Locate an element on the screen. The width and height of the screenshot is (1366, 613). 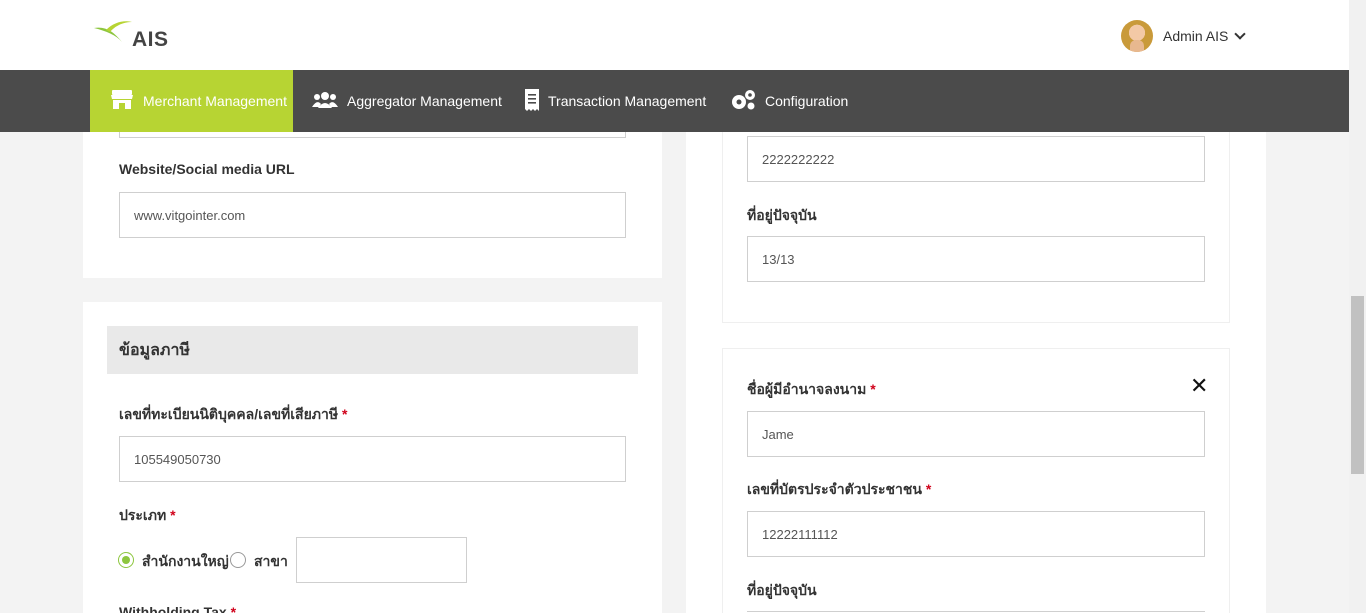
tax-id-label: เลขที่ทะเบียนนิติบุคคล/เลขที่เสียภาษี * is located at coordinates (233, 415).